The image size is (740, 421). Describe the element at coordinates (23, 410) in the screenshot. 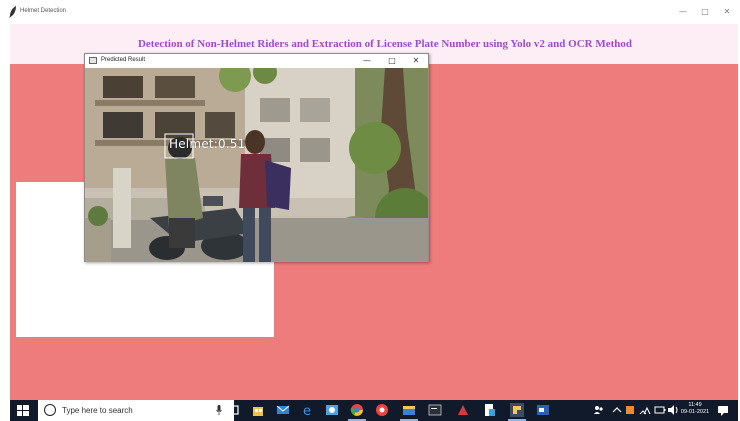

I see `windows-start-icon` at that location.